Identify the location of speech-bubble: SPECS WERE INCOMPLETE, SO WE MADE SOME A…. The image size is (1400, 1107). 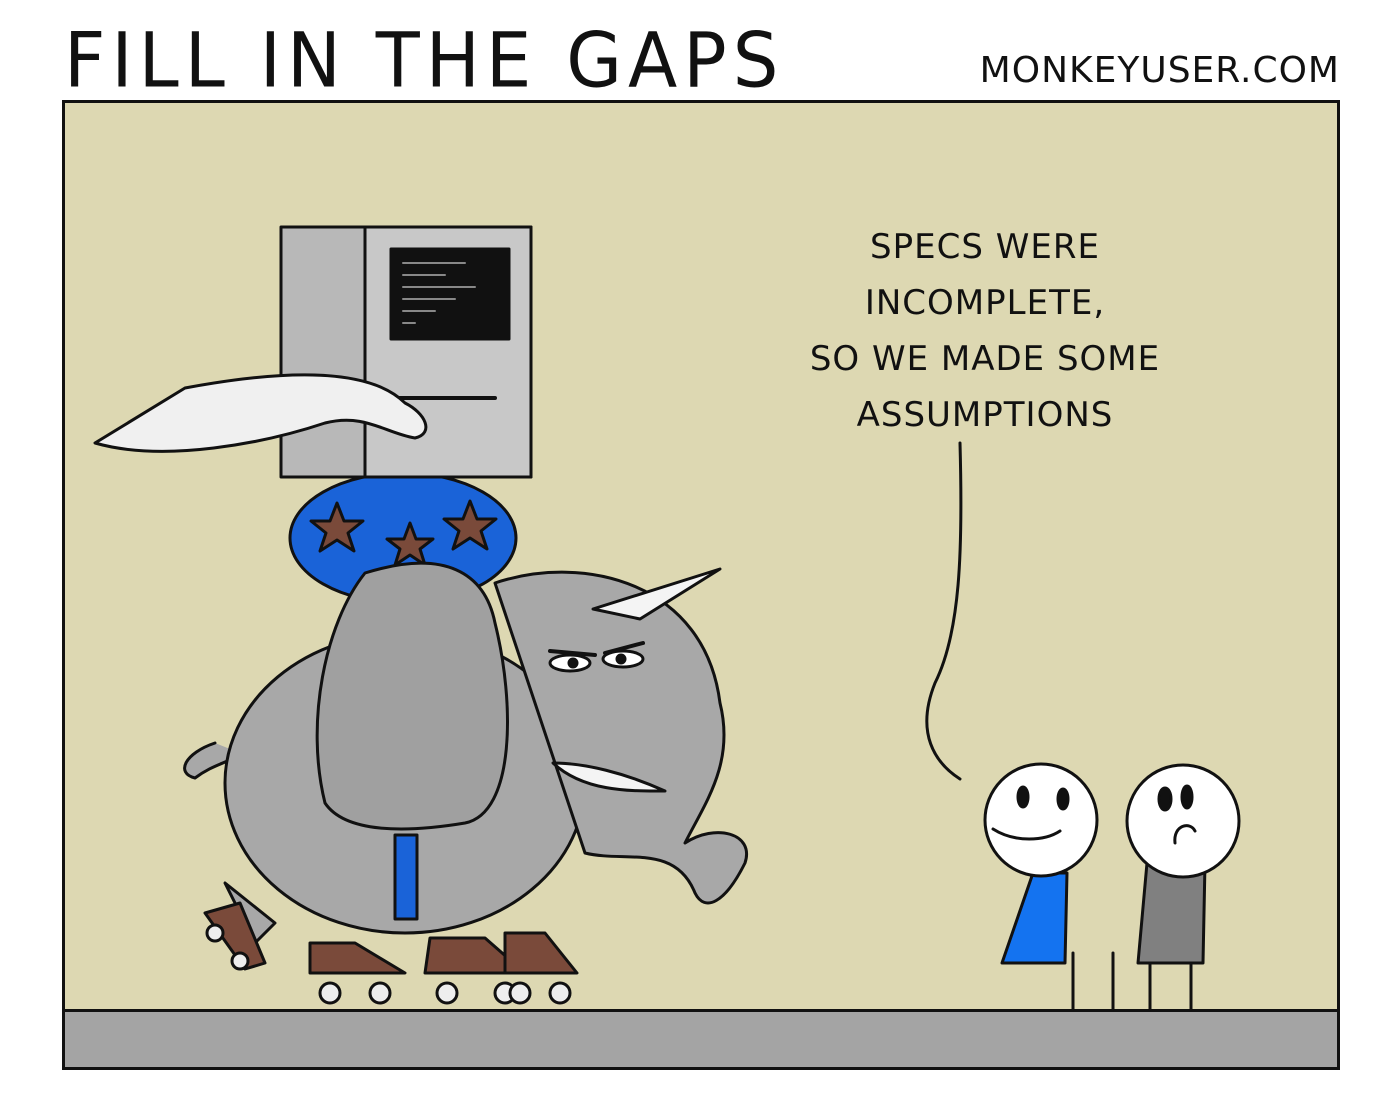
(985, 331).